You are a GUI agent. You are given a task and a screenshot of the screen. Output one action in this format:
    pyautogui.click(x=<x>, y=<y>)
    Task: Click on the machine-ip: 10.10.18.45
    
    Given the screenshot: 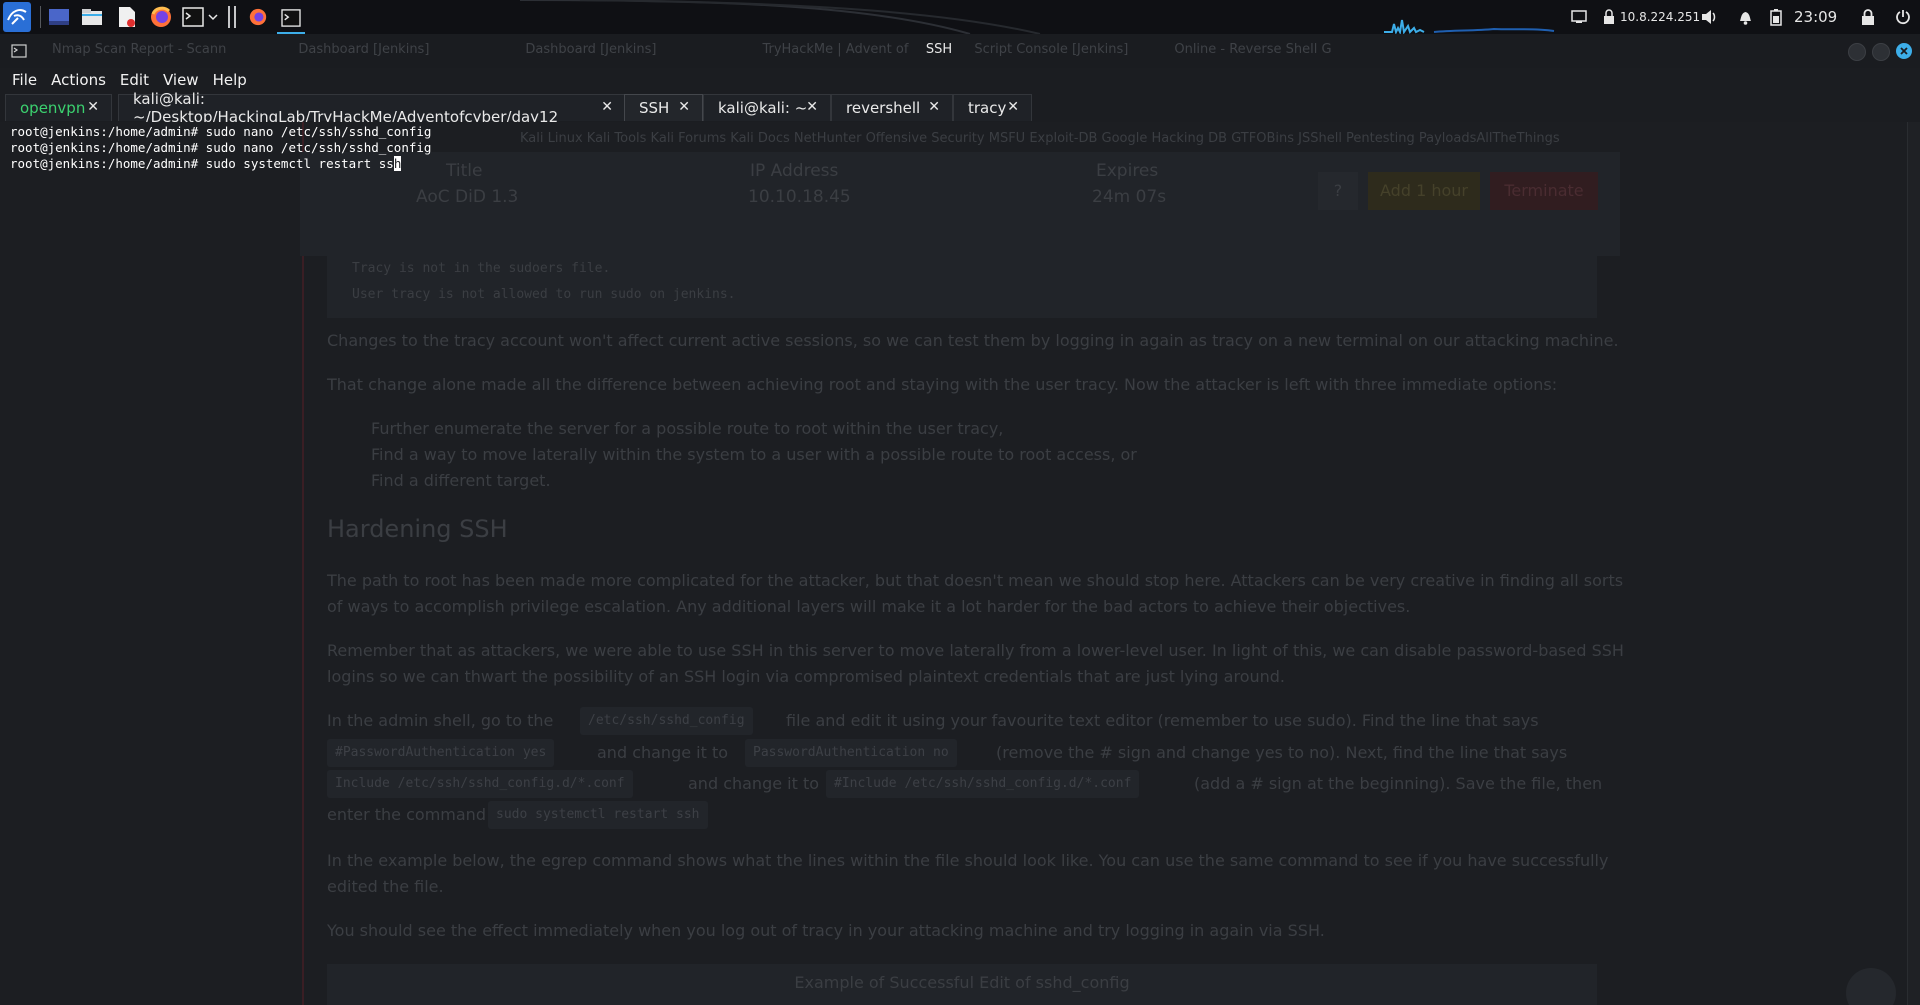 What is the action you would take?
    pyautogui.click(x=799, y=197)
    